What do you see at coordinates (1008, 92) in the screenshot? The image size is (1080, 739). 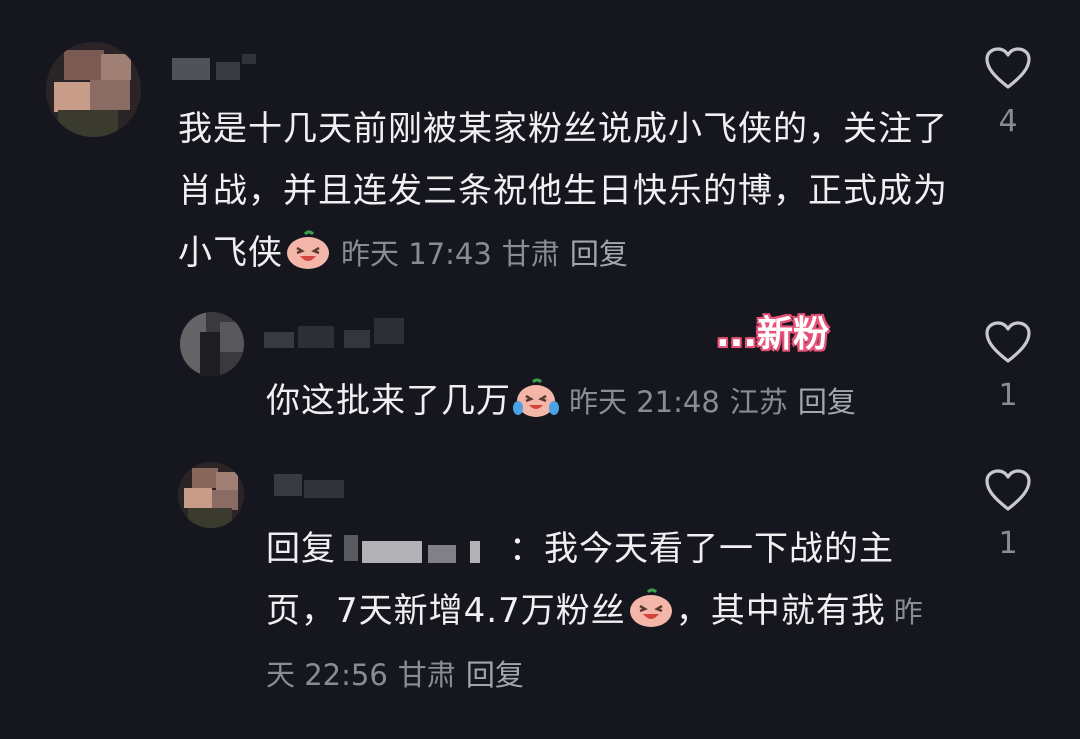 I see `like-button: 4` at bounding box center [1008, 92].